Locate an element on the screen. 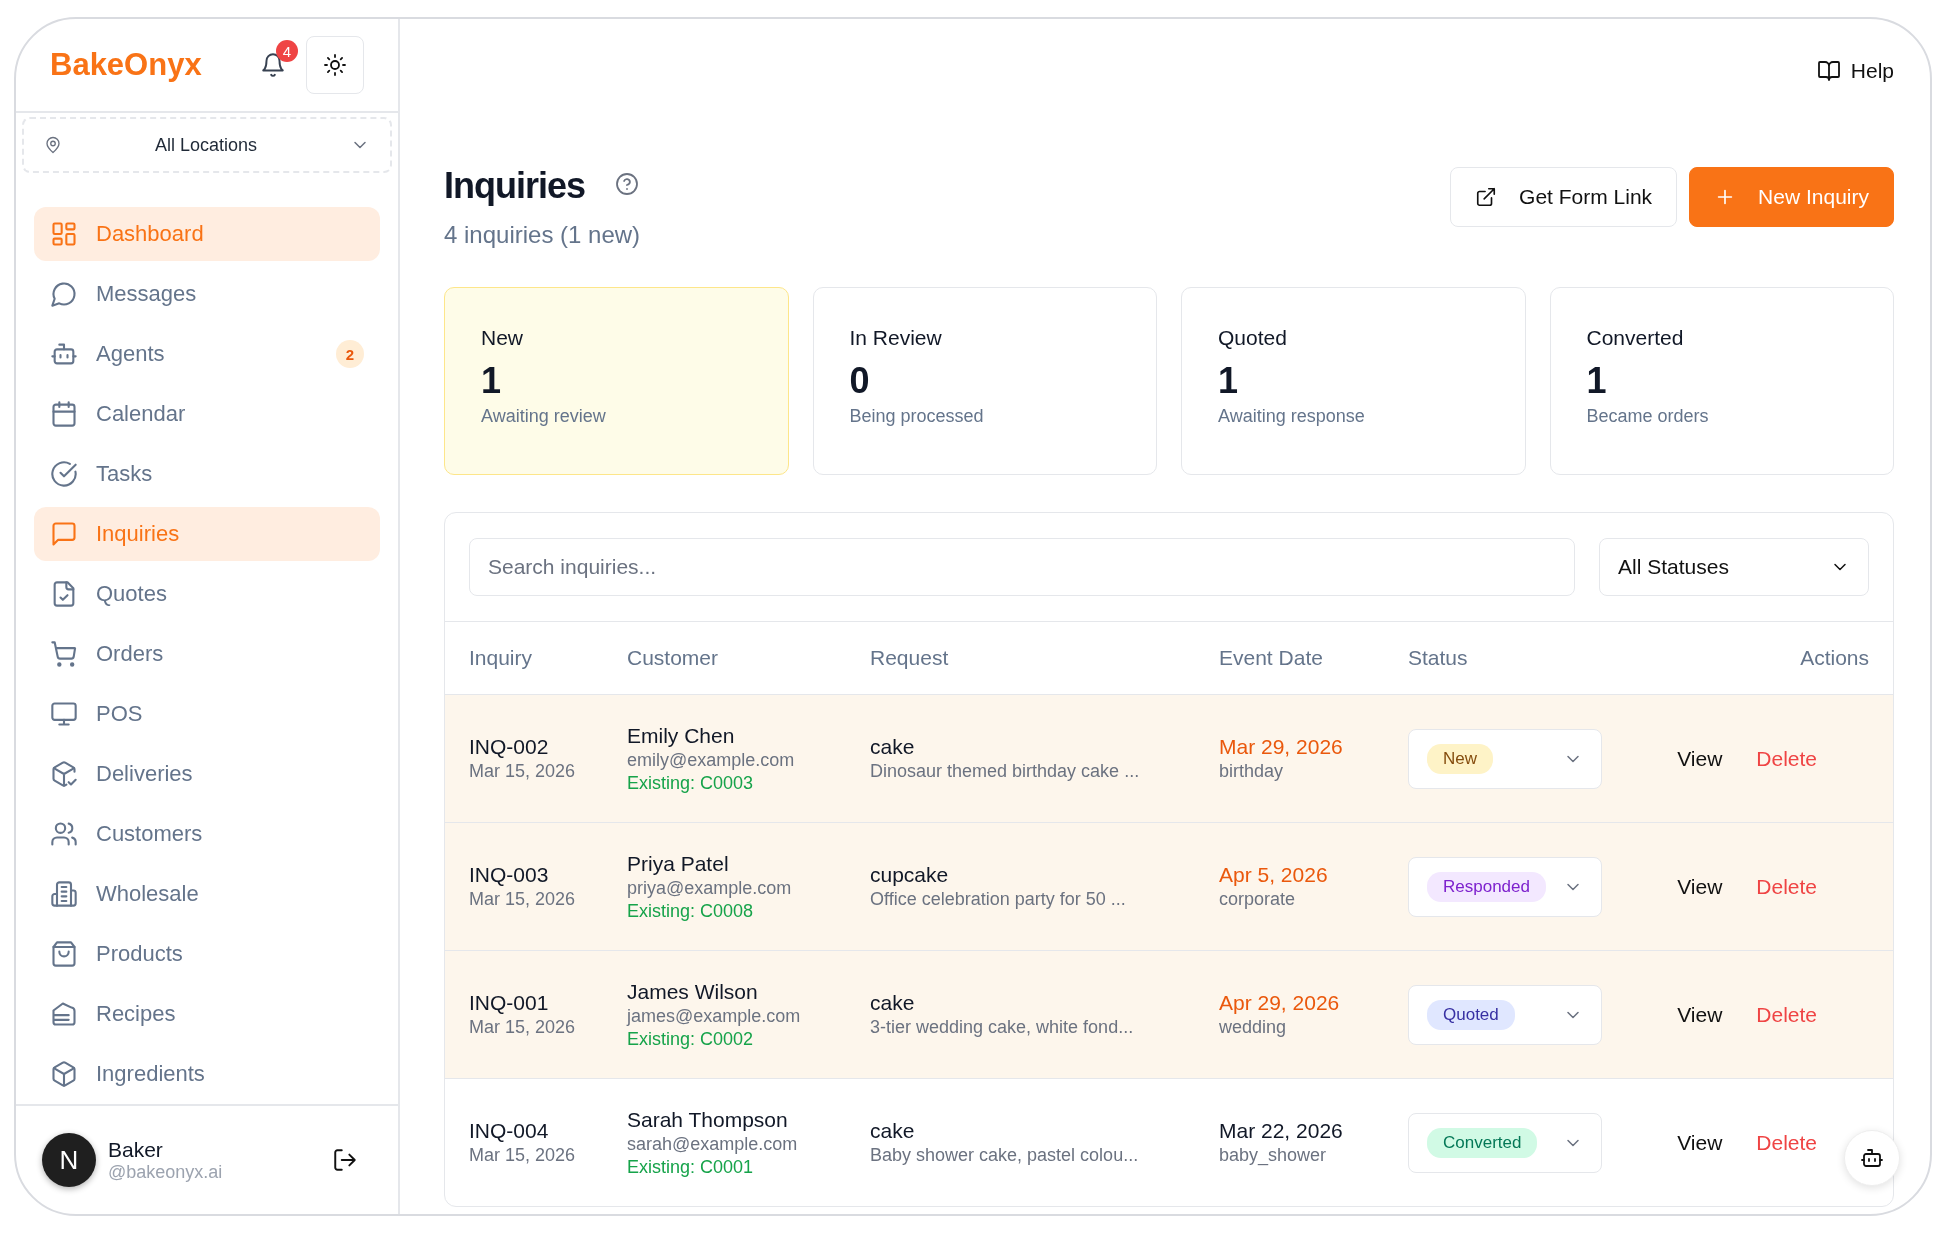 The height and width of the screenshot is (1233, 1945). nav-item: Customers is located at coordinates (207, 834).